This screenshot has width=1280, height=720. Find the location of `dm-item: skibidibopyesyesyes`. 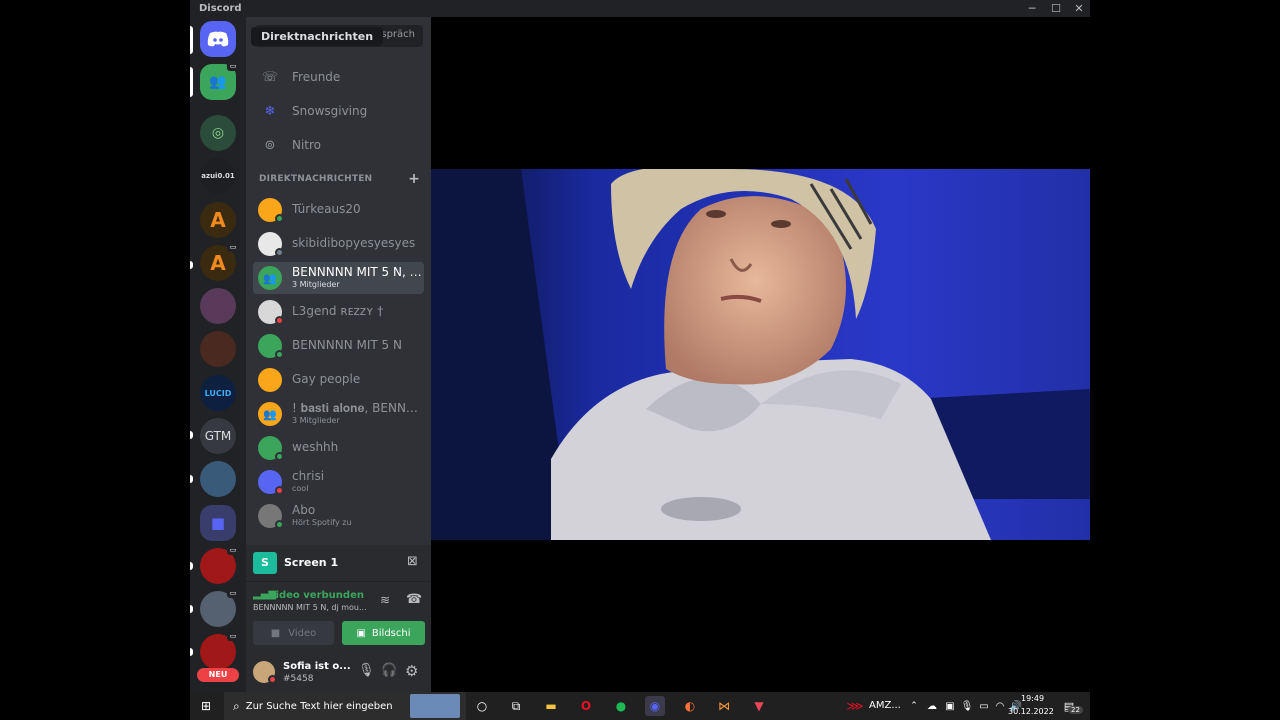

dm-item: skibidibopyesyesyes is located at coordinates (338, 244).